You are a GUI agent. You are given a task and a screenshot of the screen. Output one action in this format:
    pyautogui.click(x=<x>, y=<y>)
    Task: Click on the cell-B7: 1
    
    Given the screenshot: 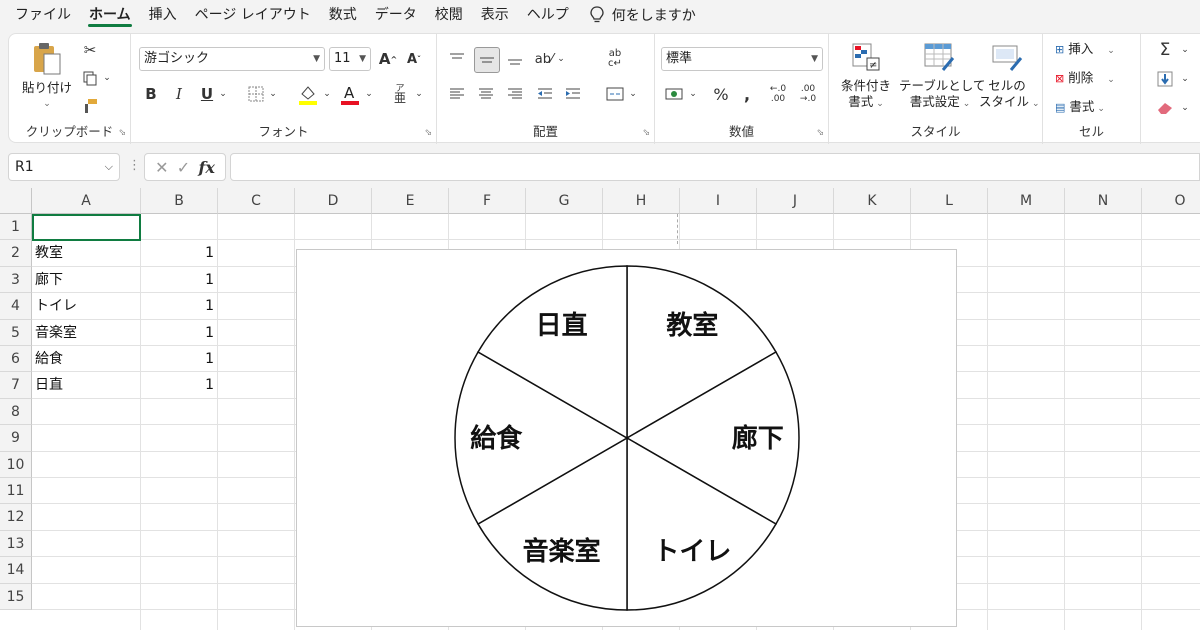 What is the action you would take?
    pyautogui.click(x=179, y=385)
    